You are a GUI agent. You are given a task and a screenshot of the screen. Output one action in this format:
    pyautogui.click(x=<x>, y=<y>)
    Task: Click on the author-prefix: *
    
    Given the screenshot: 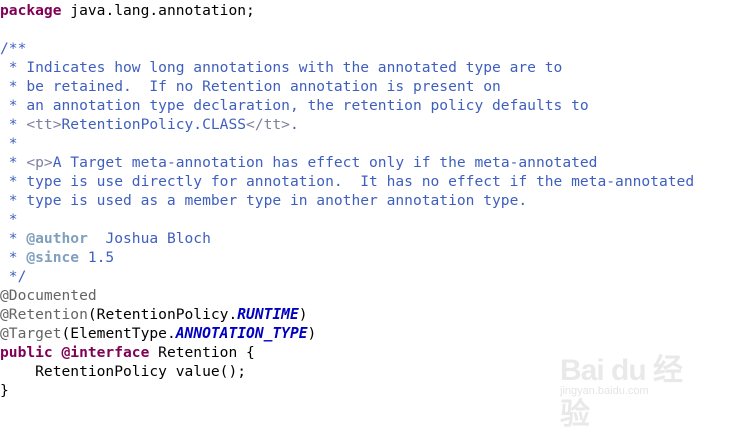 What is the action you would take?
    pyautogui.click(x=13, y=238)
    